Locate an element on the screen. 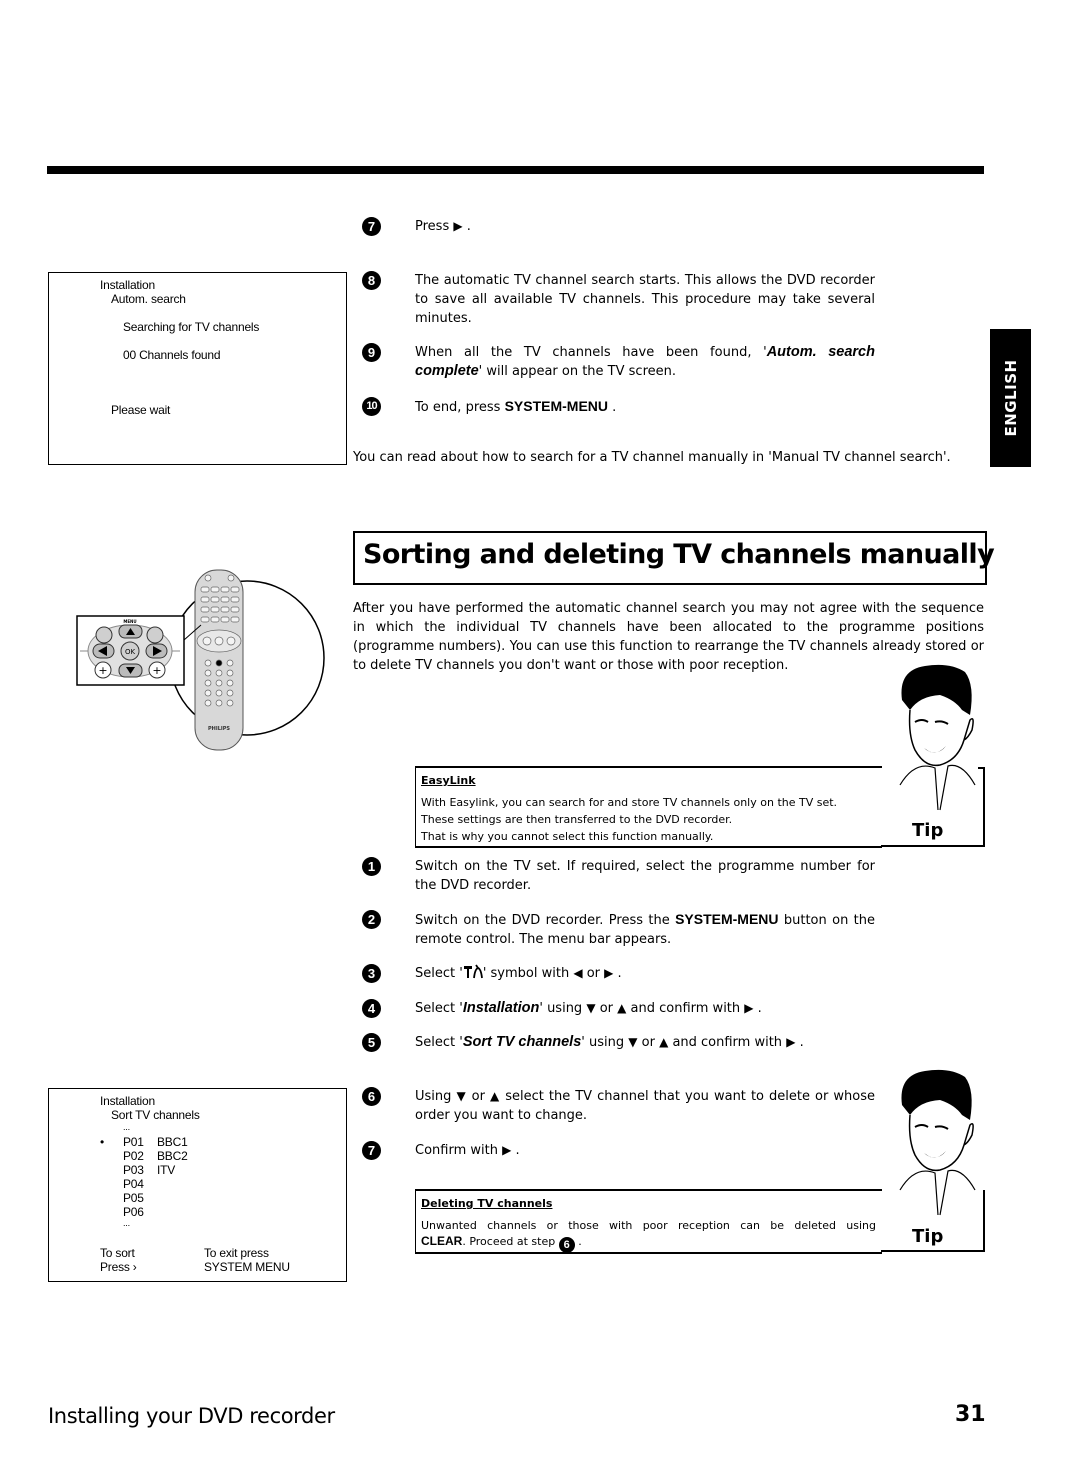 The height and width of the screenshot is (1473, 1080). step-bullet-7: 7 is located at coordinates (371, 226).